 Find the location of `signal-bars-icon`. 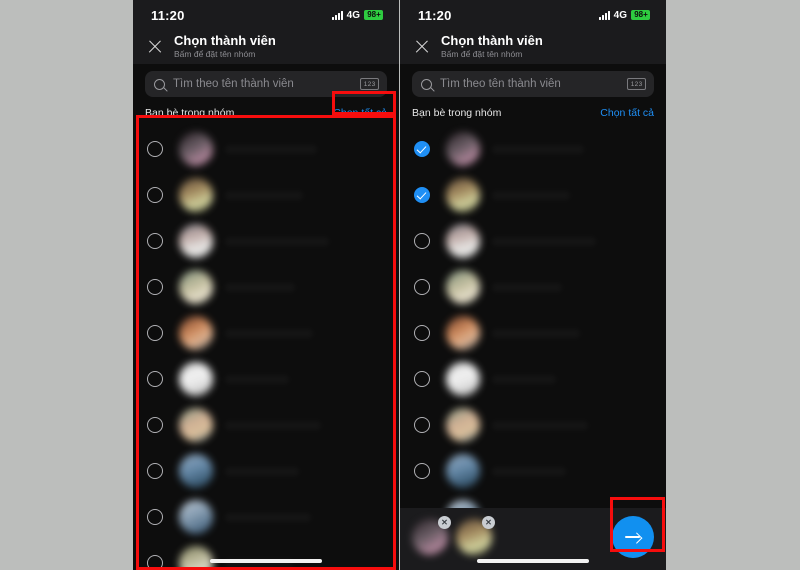

signal-bars-icon is located at coordinates (337, 15).